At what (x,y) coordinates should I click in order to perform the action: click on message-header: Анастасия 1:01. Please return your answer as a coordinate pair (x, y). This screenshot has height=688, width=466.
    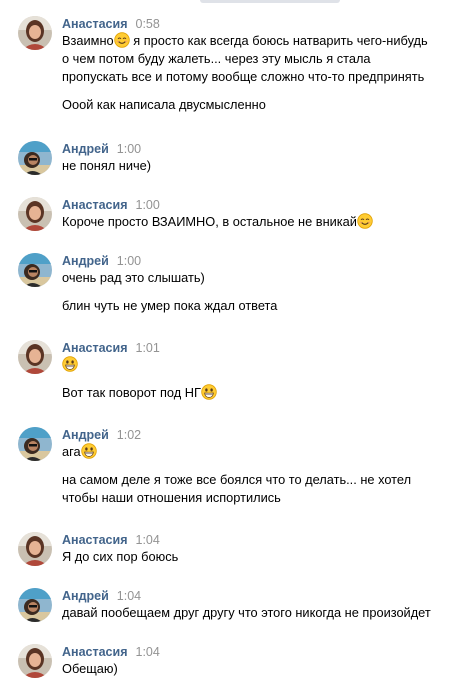
    Looking at the image, I should click on (111, 348).